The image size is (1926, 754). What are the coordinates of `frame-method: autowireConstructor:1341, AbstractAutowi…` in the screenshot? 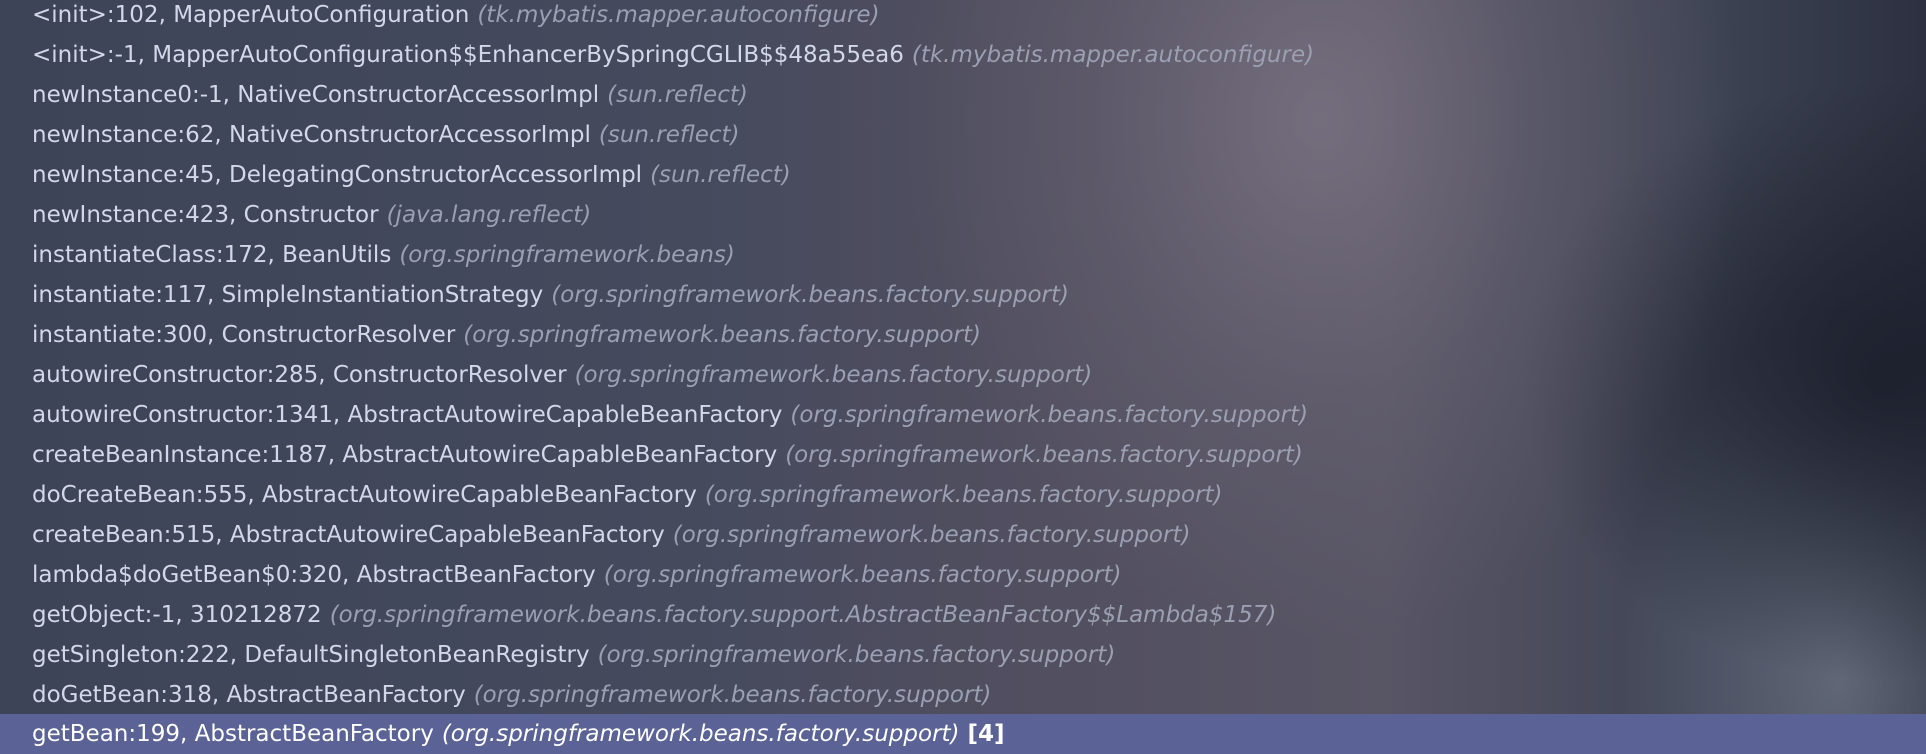 It's located at (407, 415).